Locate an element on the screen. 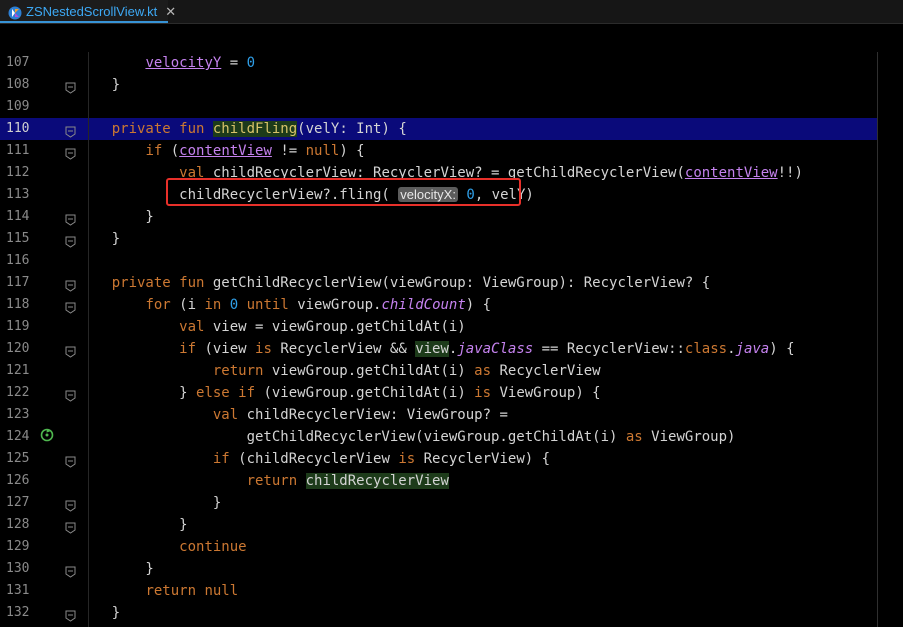  line-number: 127 is located at coordinates (18, 502).